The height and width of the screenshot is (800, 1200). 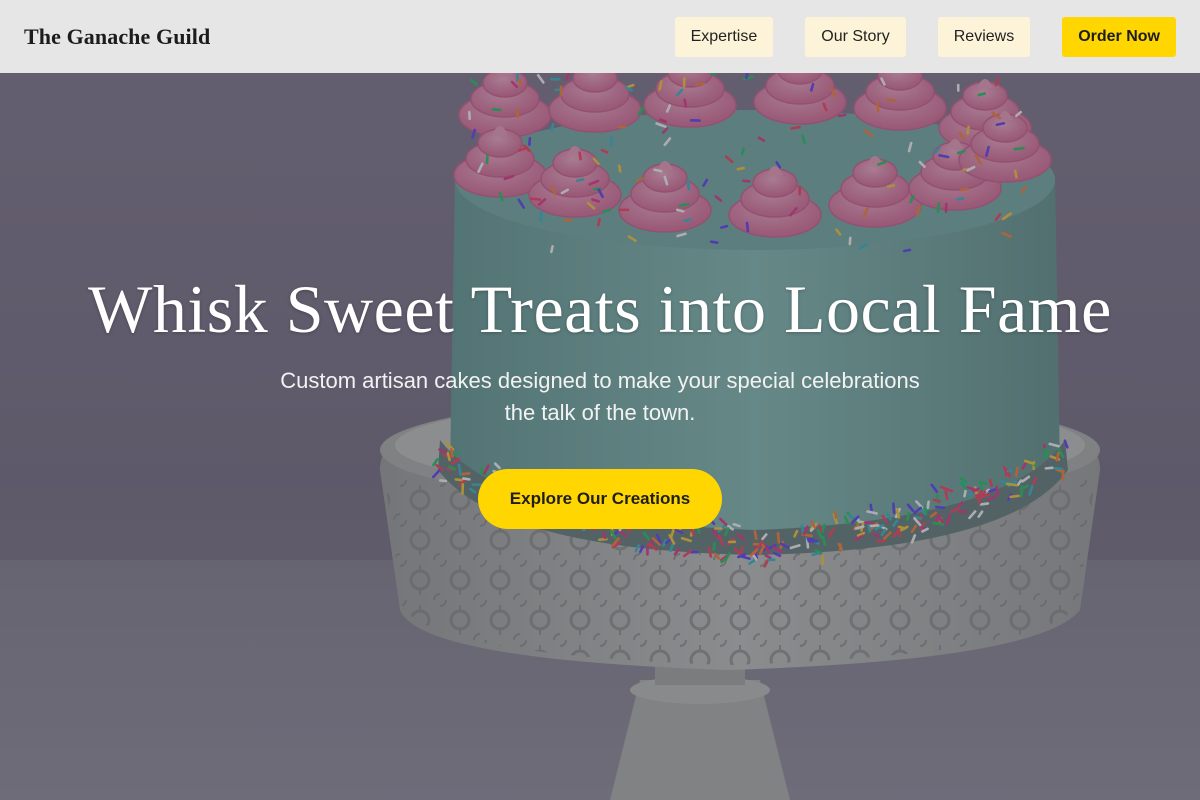 What do you see at coordinates (1119, 36) in the screenshot?
I see `order-now-button: Order Now` at bounding box center [1119, 36].